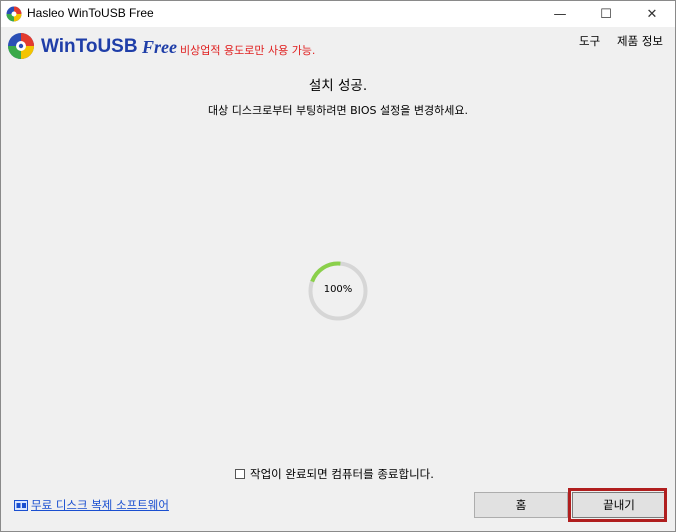 Image resolution: width=676 pixels, height=532 pixels. What do you see at coordinates (325, 272) in the screenshot?
I see `progress-arc` at bounding box center [325, 272].